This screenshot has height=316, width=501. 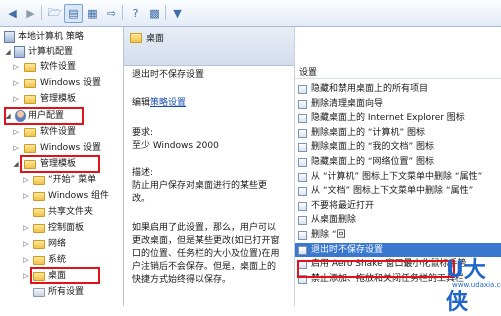 I want to click on setting-row-label: 从 “文档” 图标上下文菜单中删除 “属性”, so click(x=392, y=191).